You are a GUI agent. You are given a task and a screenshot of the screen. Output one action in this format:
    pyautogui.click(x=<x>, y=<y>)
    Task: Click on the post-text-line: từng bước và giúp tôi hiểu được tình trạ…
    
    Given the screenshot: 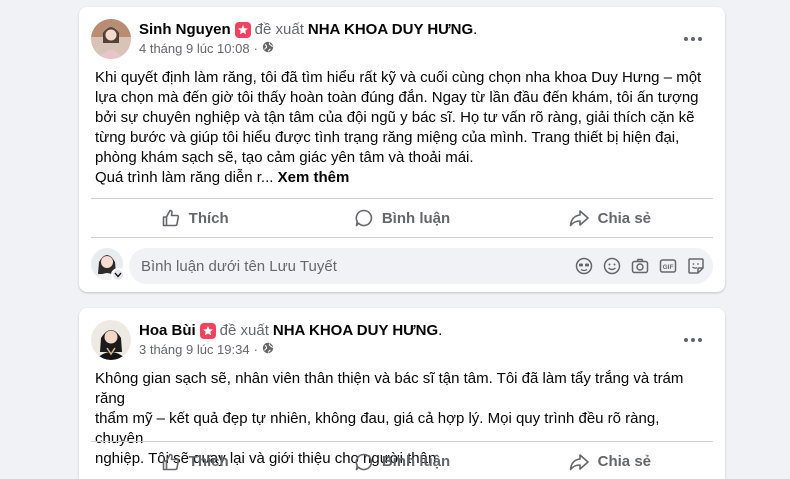 What is the action you would take?
    pyautogui.click(x=387, y=137)
    